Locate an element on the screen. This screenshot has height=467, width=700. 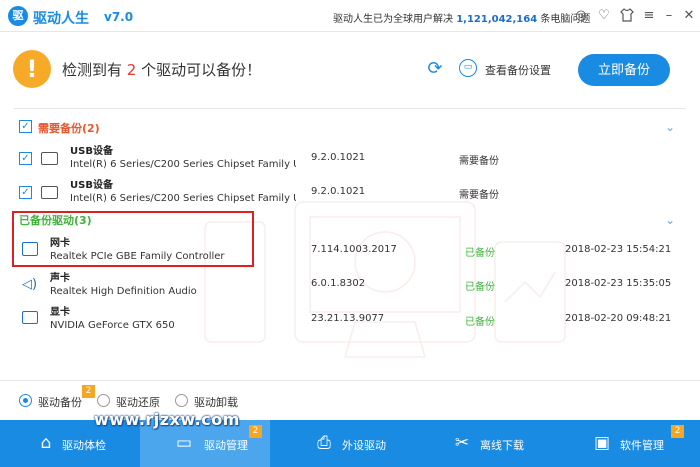
app-logo: 驱 is located at coordinates (18, 16).